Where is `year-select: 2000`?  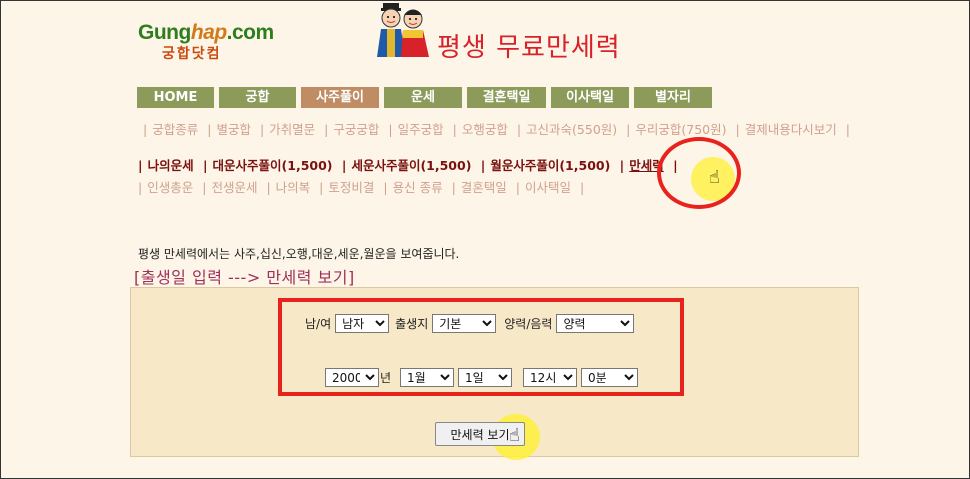
year-select: 2000 is located at coordinates (352, 377).